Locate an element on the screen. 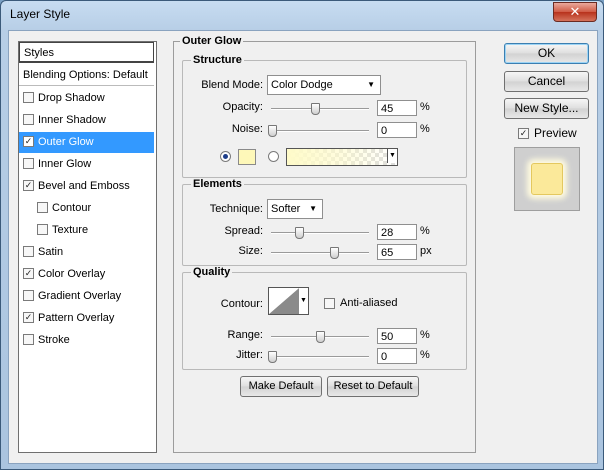 This screenshot has height=470, width=604. style-checkbox-stroke is located at coordinates (28, 339).